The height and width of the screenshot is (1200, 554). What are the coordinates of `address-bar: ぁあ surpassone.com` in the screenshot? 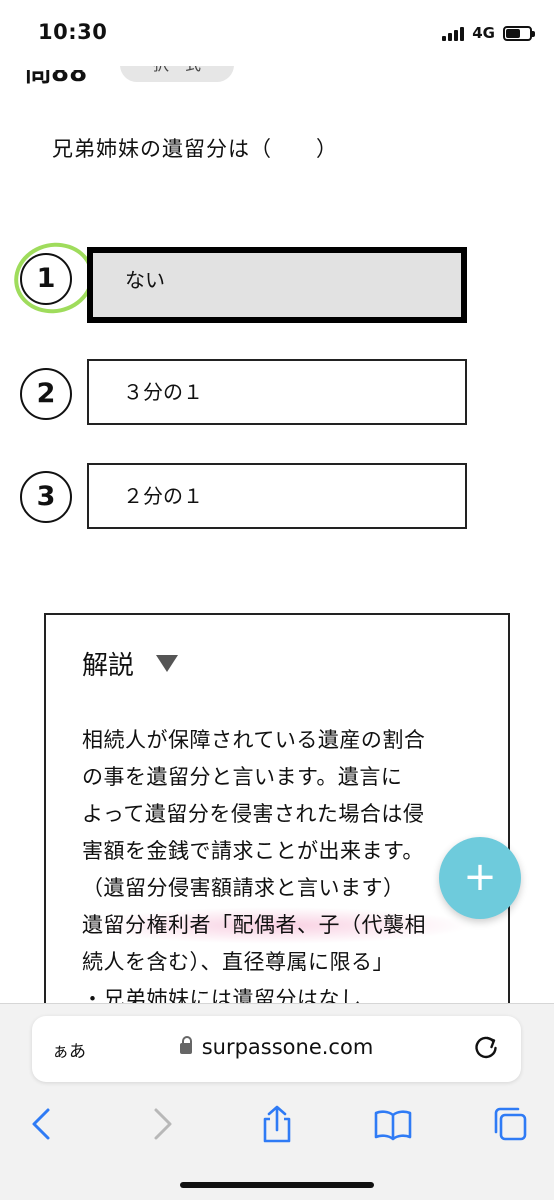 It's located at (276, 1049).